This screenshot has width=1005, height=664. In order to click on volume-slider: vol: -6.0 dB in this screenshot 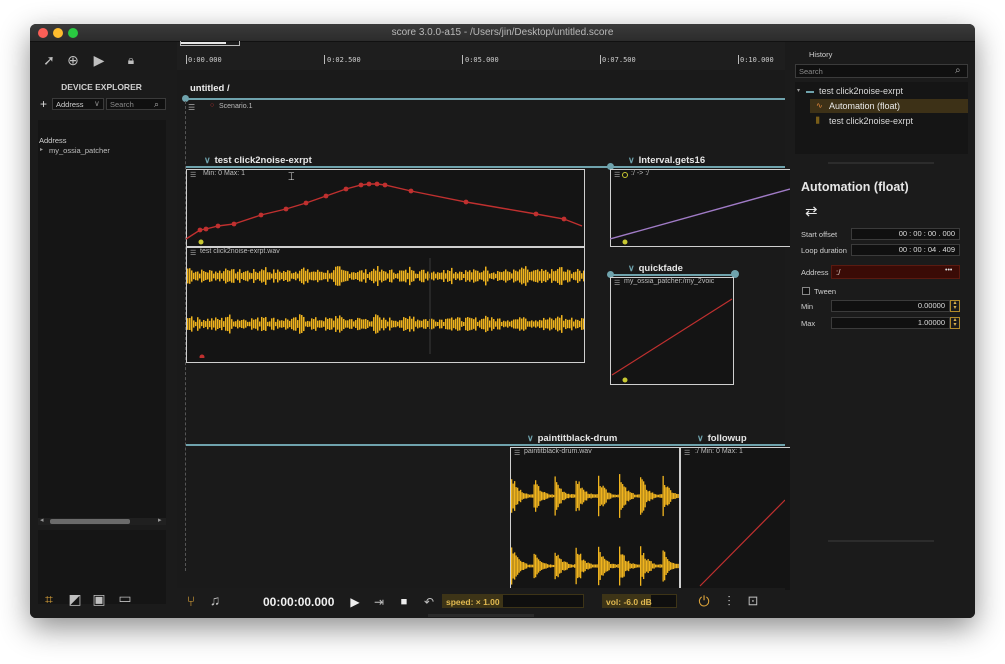, I will do `click(639, 601)`.